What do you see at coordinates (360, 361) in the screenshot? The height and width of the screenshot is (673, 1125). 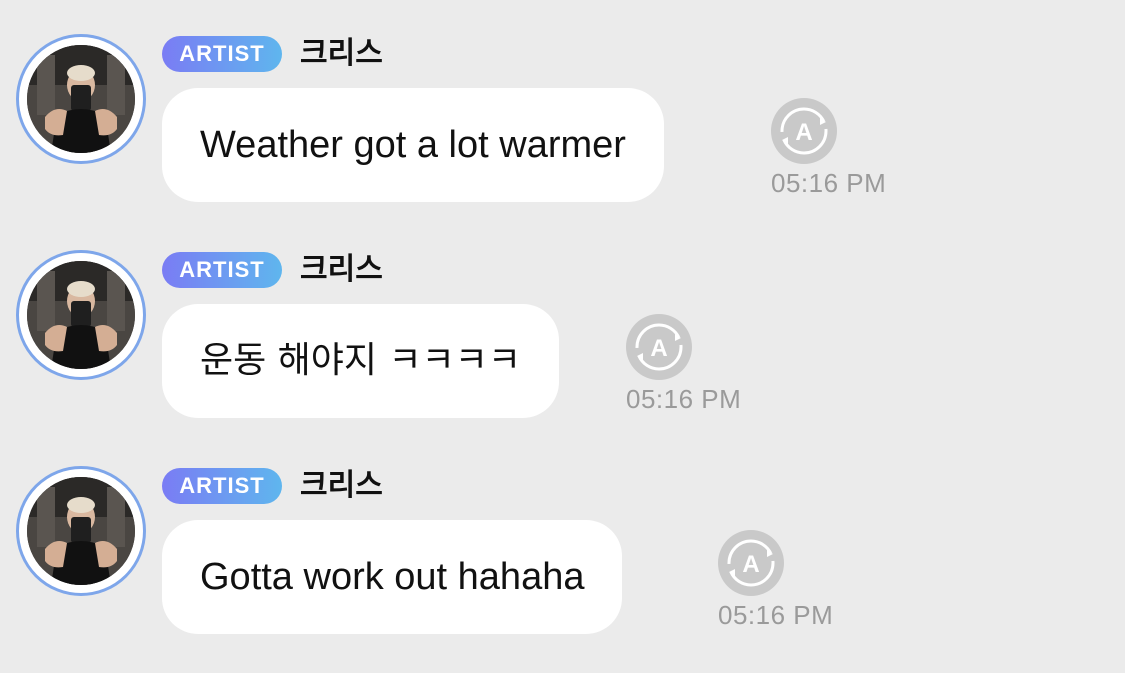 I see `message-bubble: 운동 해야지 ㅋㅋㅋㅋ` at bounding box center [360, 361].